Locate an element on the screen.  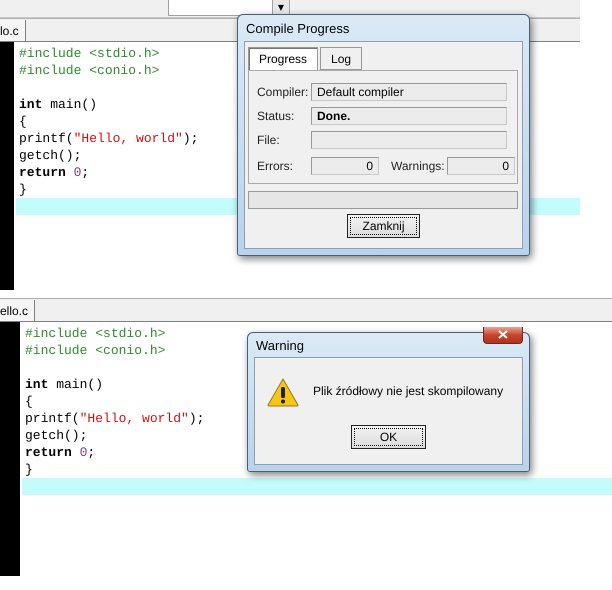
errors-field: 0 is located at coordinates (345, 166).